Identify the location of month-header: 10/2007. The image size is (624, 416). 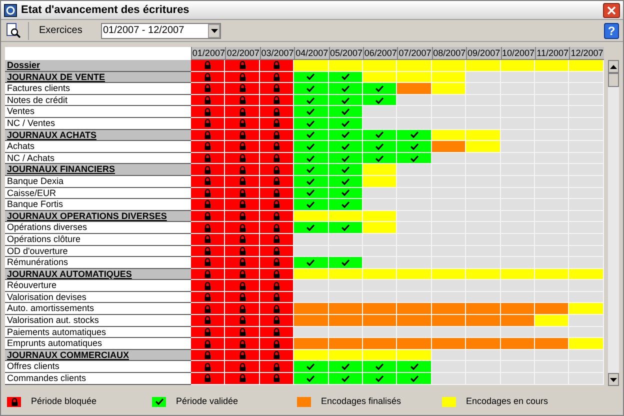
(517, 53).